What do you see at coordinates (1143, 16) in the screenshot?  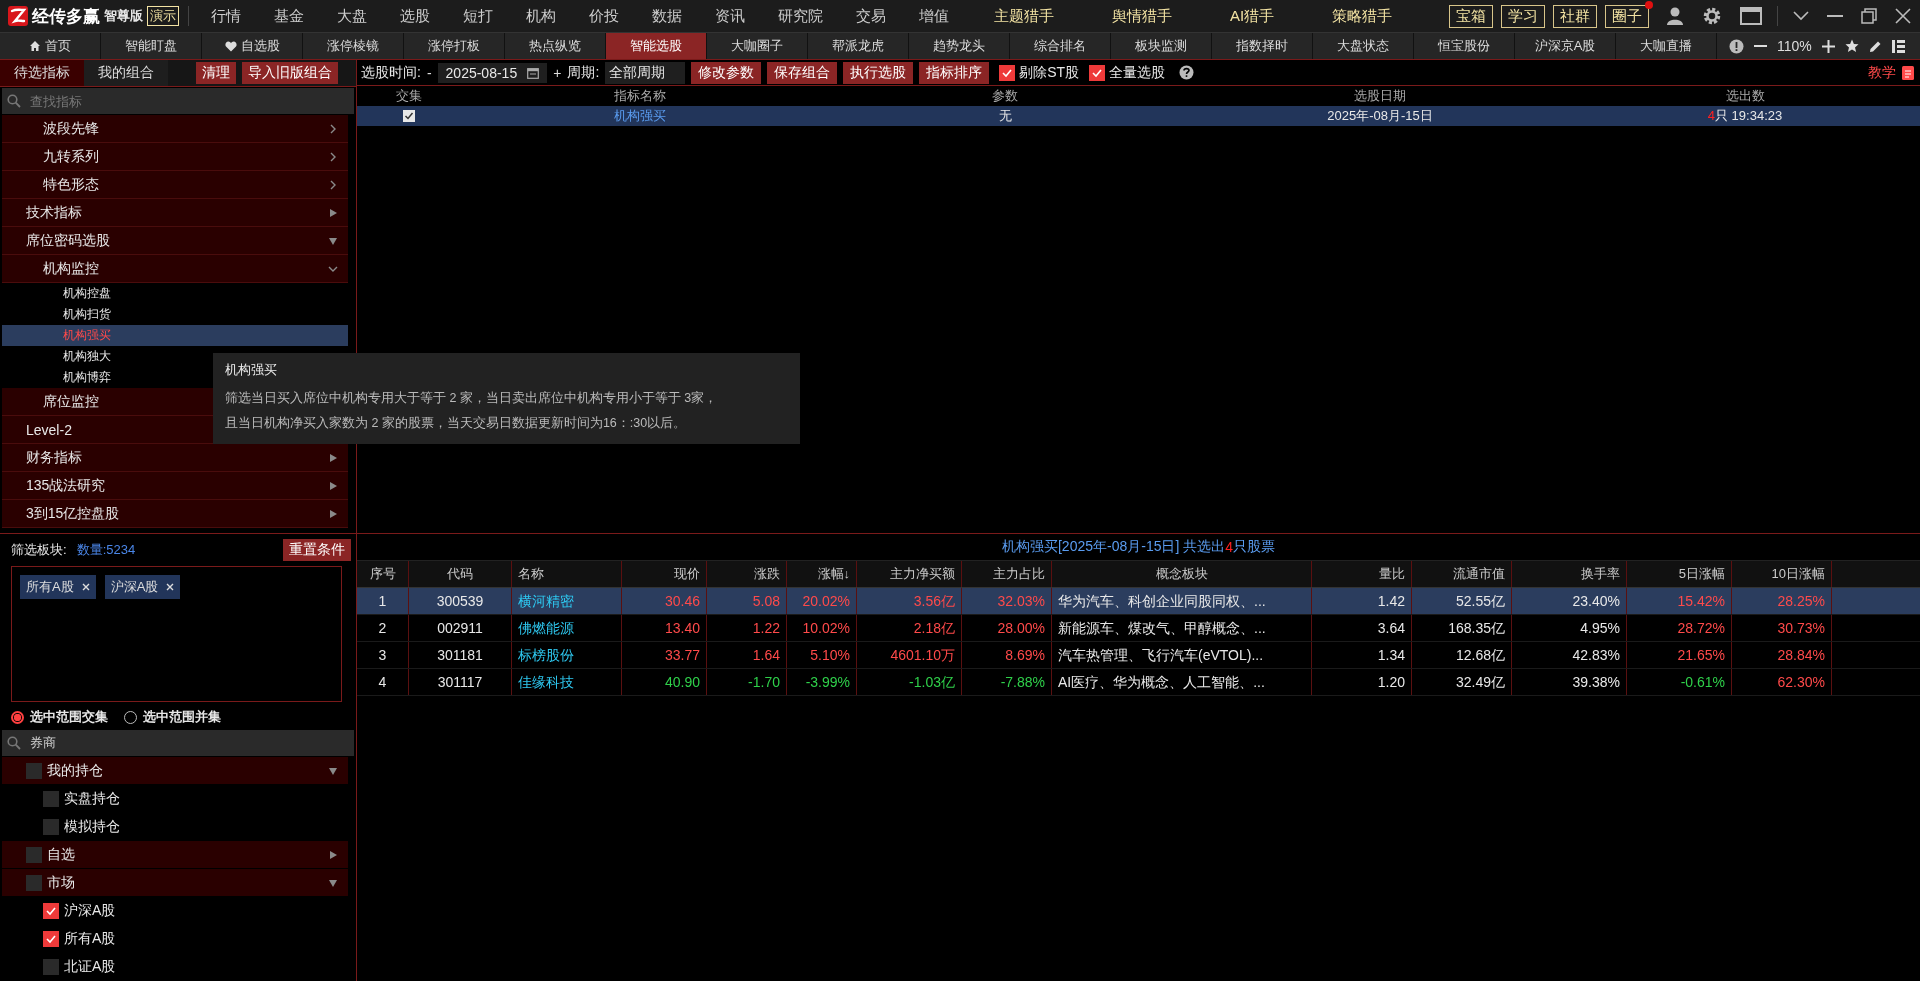 I see `menu-item: 舆情猎手` at bounding box center [1143, 16].